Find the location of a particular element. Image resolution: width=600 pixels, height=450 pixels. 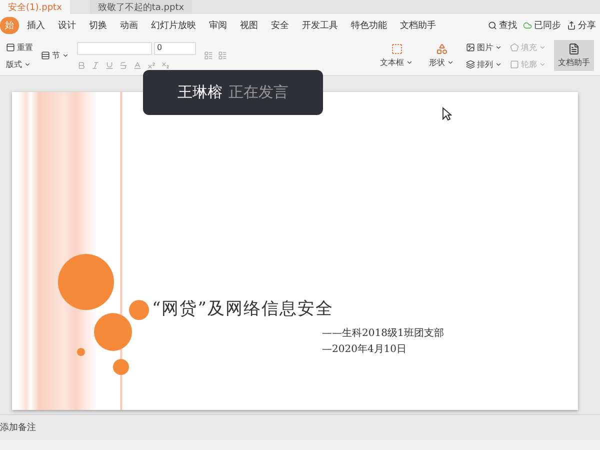

search-button: 查找 is located at coordinates (502, 25).